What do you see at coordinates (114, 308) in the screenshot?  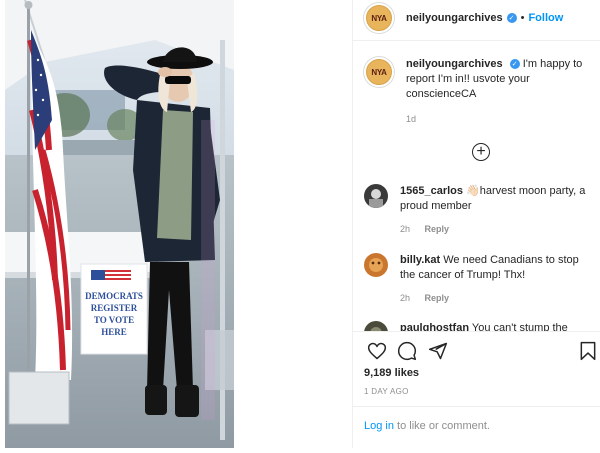 I see `sign-line-2: REGISTER` at bounding box center [114, 308].